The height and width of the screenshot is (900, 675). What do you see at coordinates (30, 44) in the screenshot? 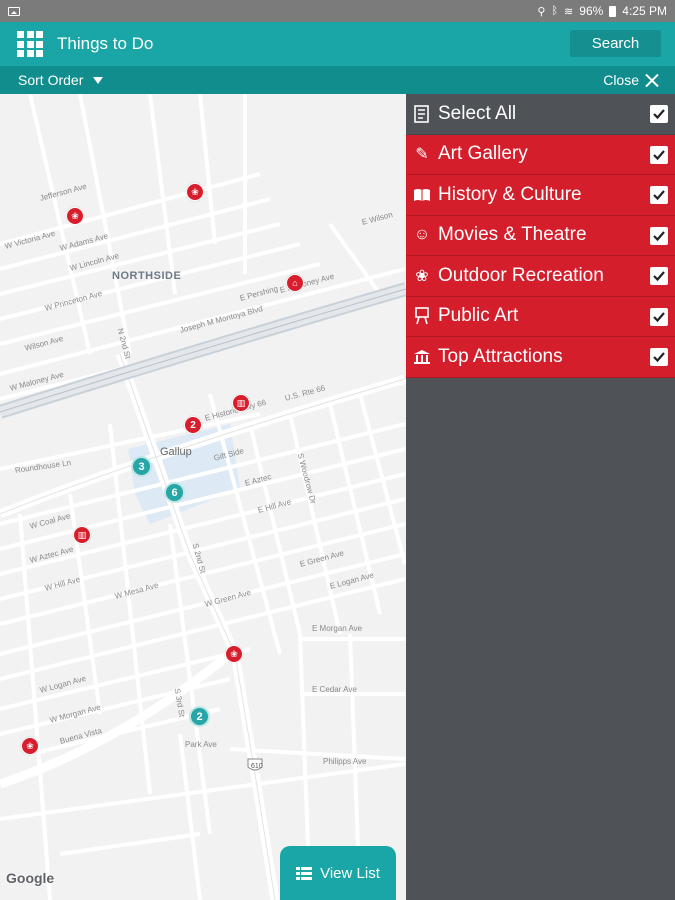
I see `app-grid-menu-icon` at bounding box center [30, 44].